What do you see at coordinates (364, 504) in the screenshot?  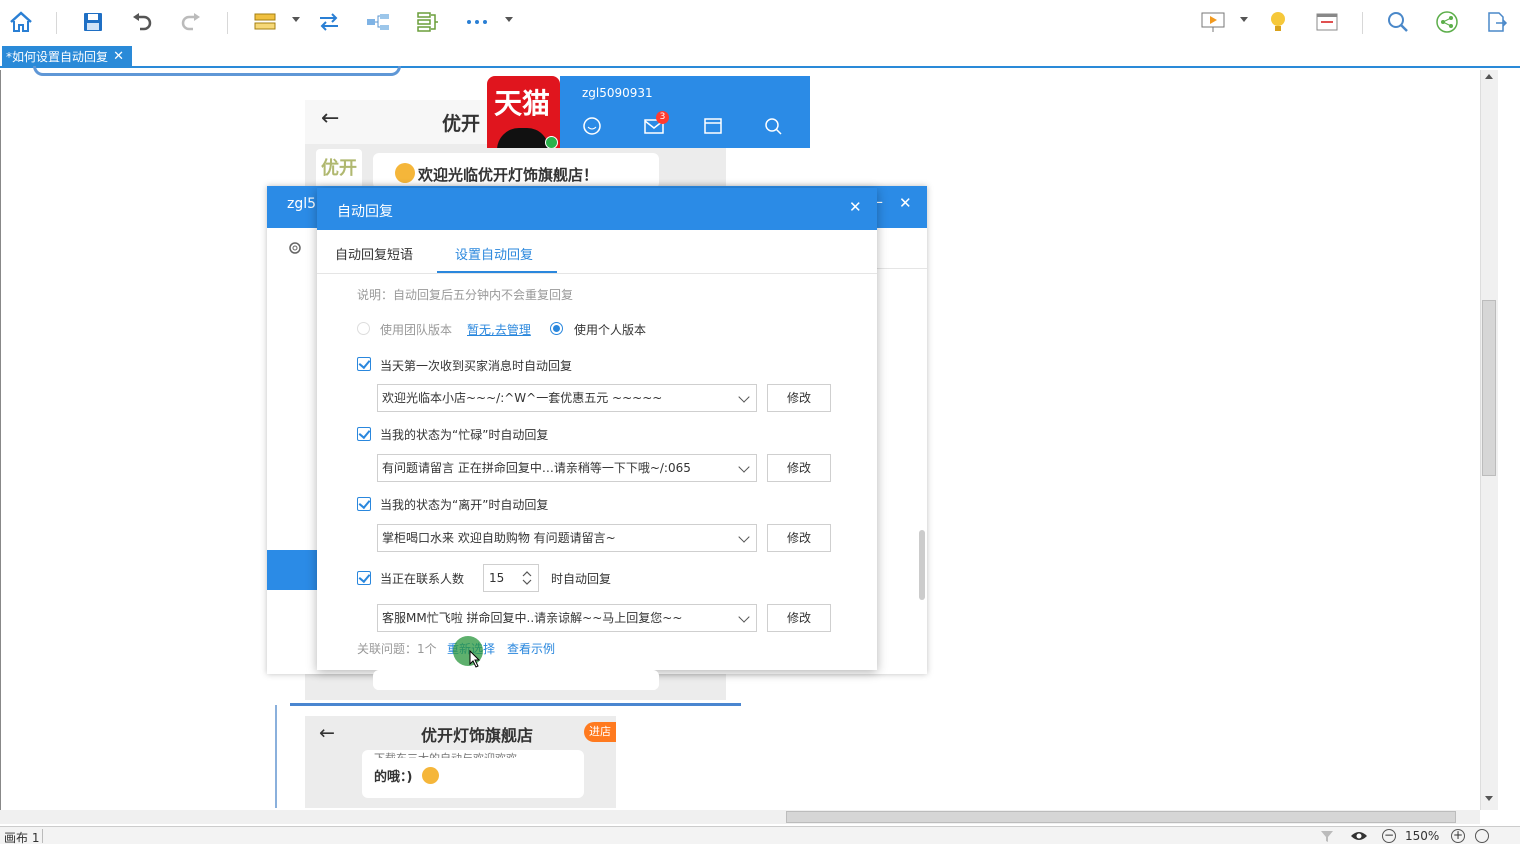 I see `rule-away-checkbox` at bounding box center [364, 504].